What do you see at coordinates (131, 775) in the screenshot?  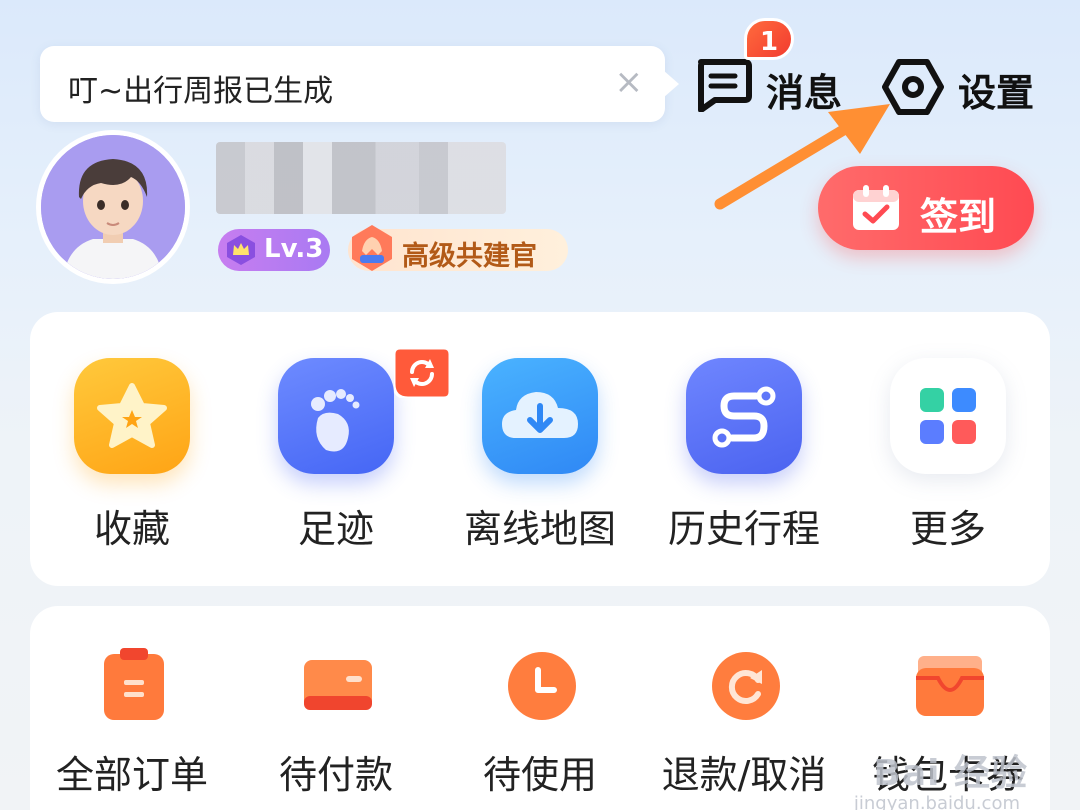 I see `order-label: 全部订单` at bounding box center [131, 775].